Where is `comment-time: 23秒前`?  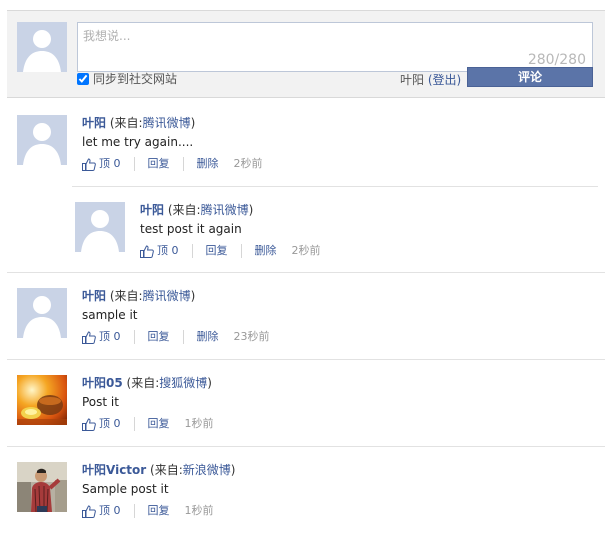
comment-time: 23秒前 is located at coordinates (251, 336).